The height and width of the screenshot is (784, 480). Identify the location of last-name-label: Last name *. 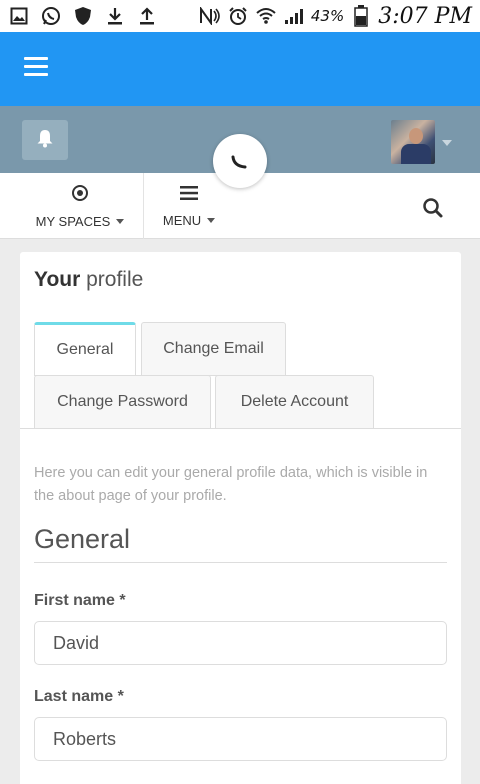
(79, 696).